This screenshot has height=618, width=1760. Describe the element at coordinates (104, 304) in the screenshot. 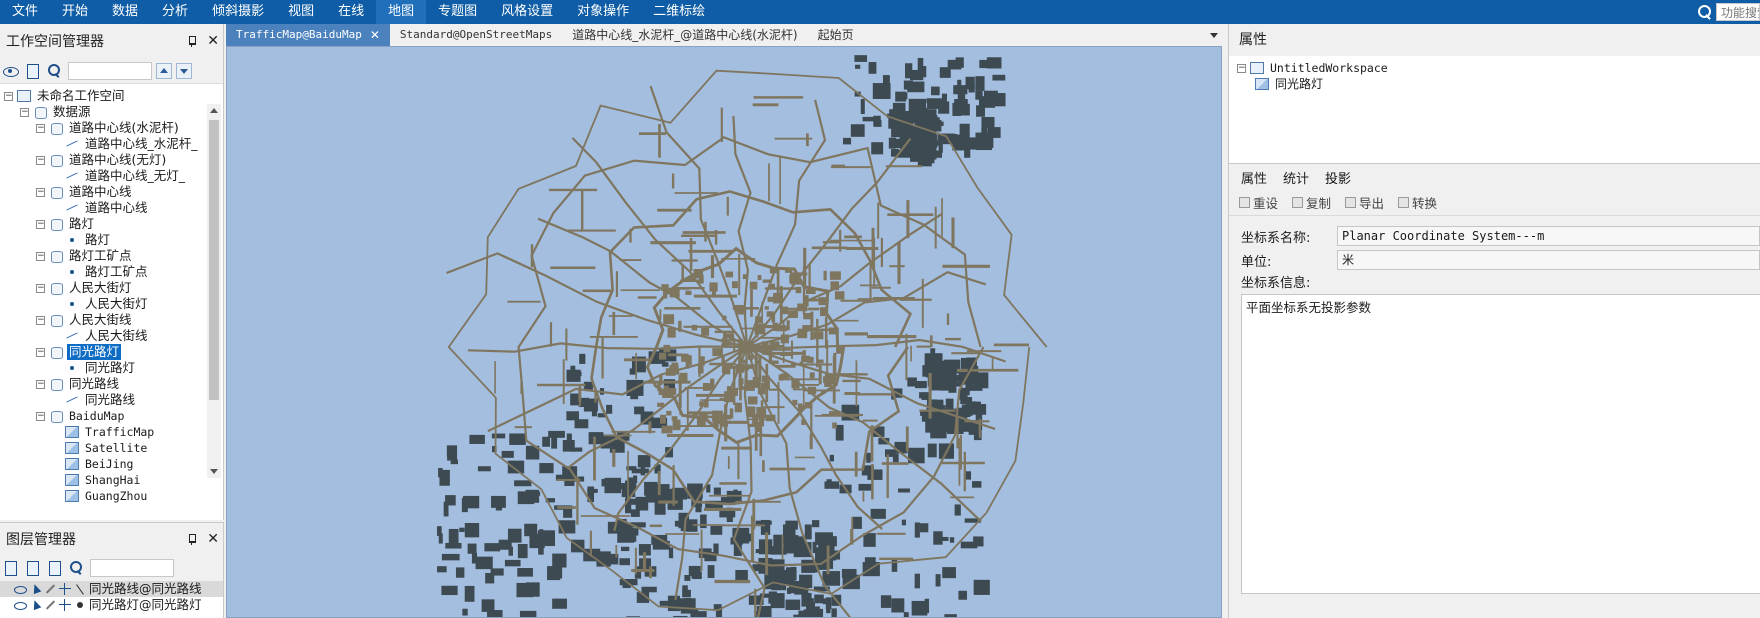

I see `tree-node: 人民大街灯` at that location.